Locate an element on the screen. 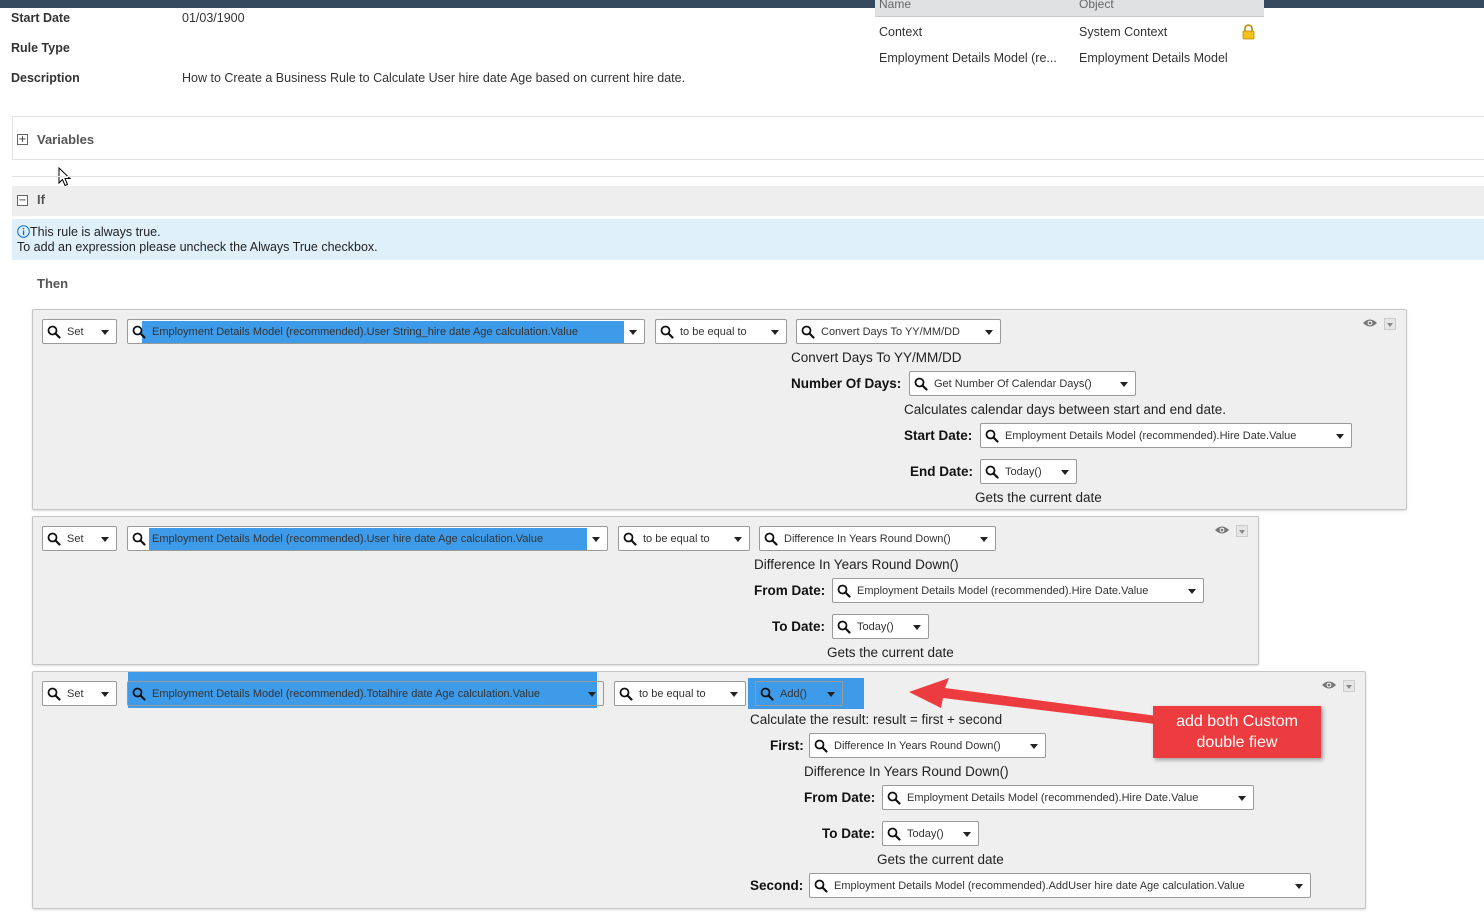 This screenshot has height=912, width=1484. variables-title: Variables is located at coordinates (65, 139).